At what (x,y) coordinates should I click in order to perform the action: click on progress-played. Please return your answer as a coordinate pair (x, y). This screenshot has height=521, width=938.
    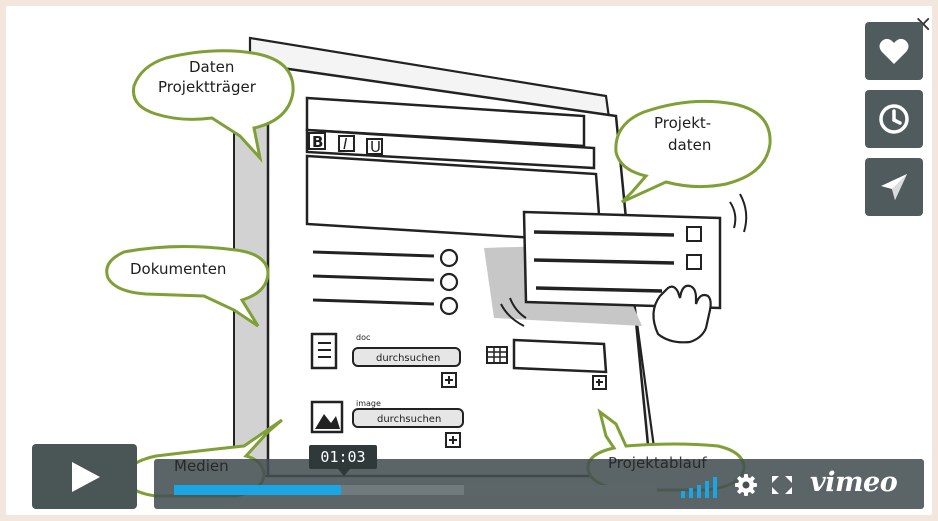
    Looking at the image, I should click on (257, 490).